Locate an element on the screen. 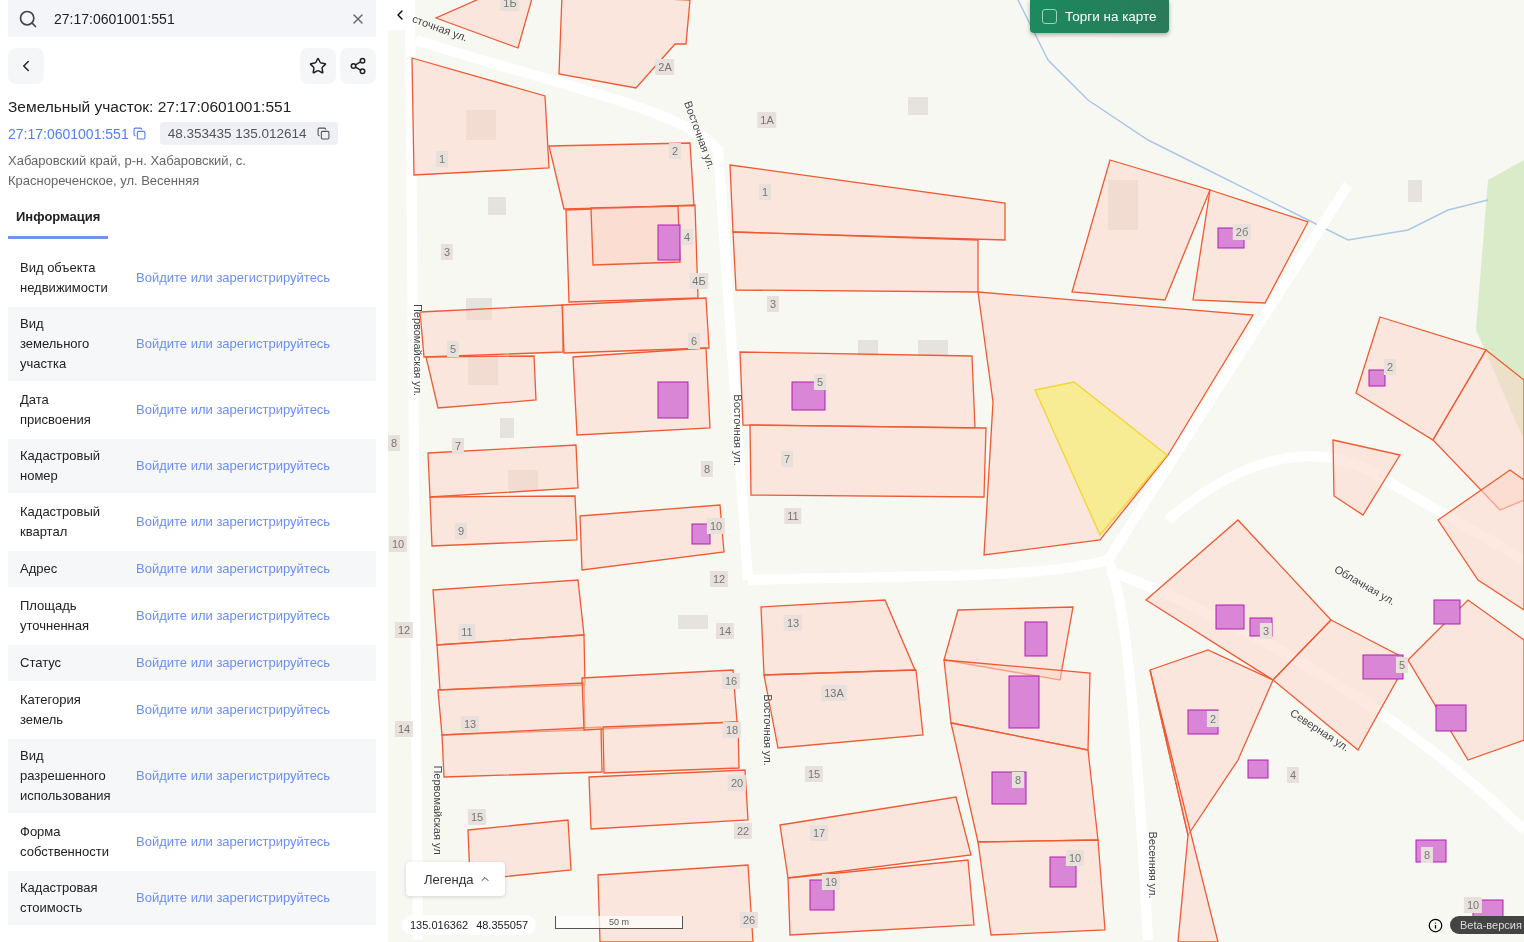 The width and height of the screenshot is (1524, 942). search-icon is located at coordinates (28, 18).